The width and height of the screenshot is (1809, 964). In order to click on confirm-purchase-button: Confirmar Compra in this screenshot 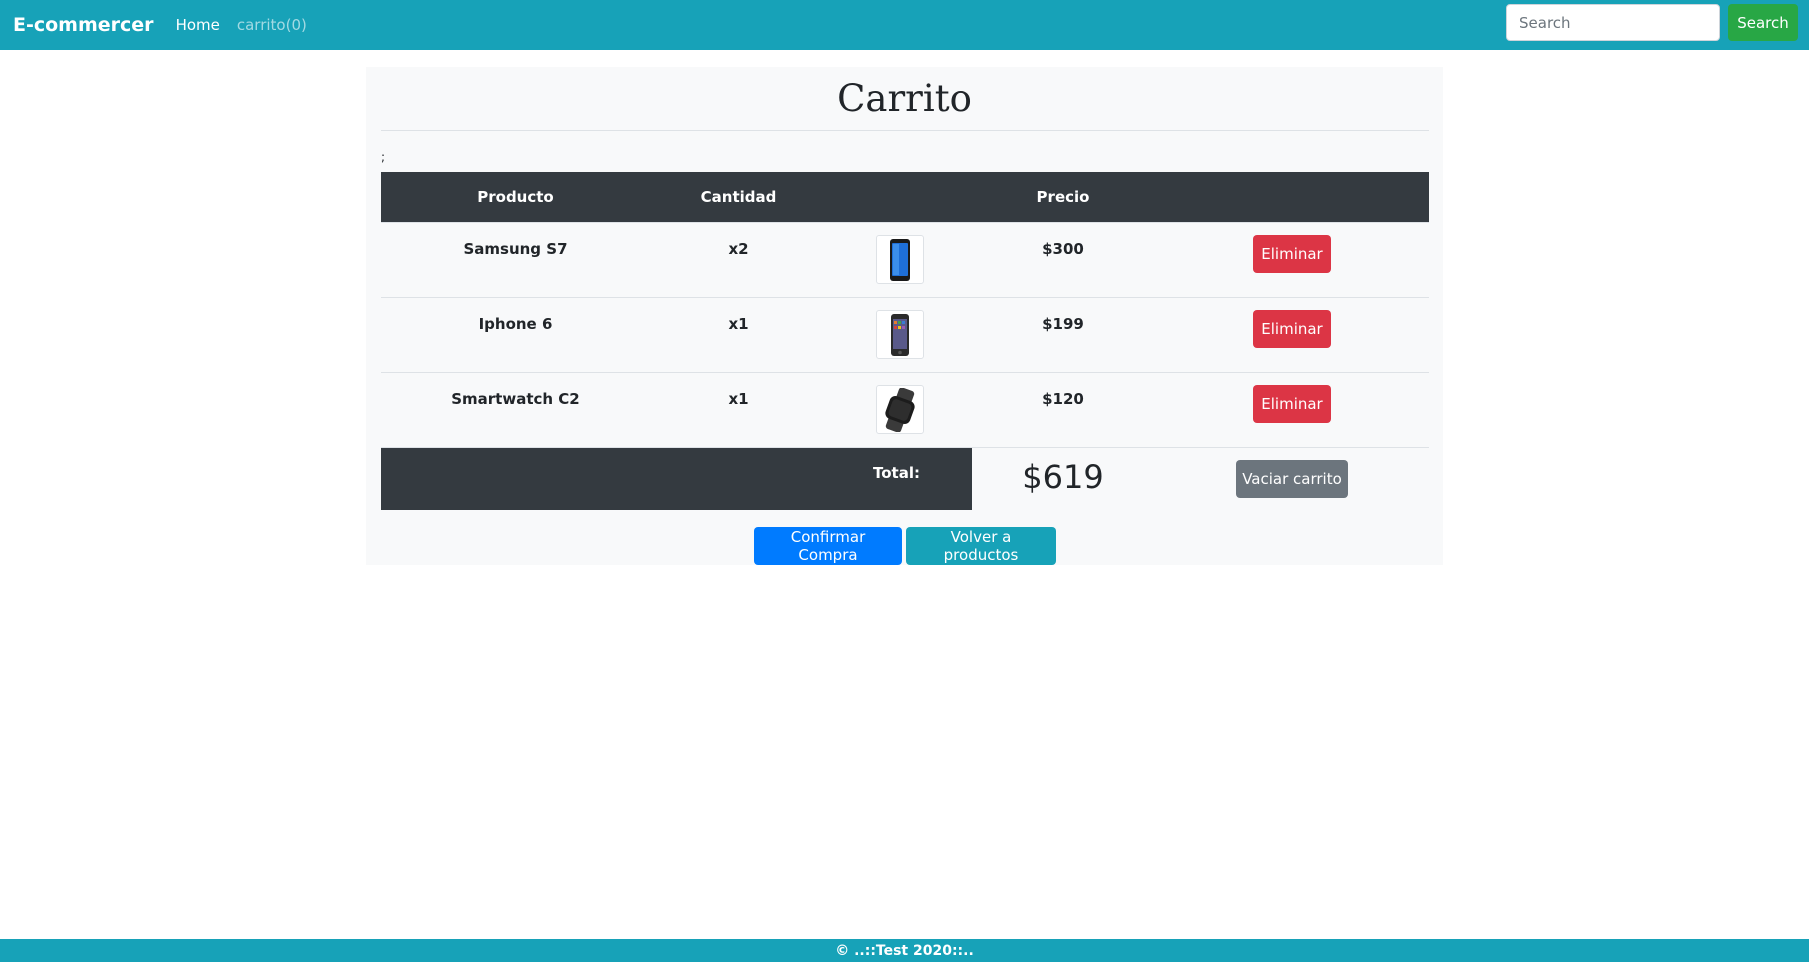, I will do `click(828, 546)`.